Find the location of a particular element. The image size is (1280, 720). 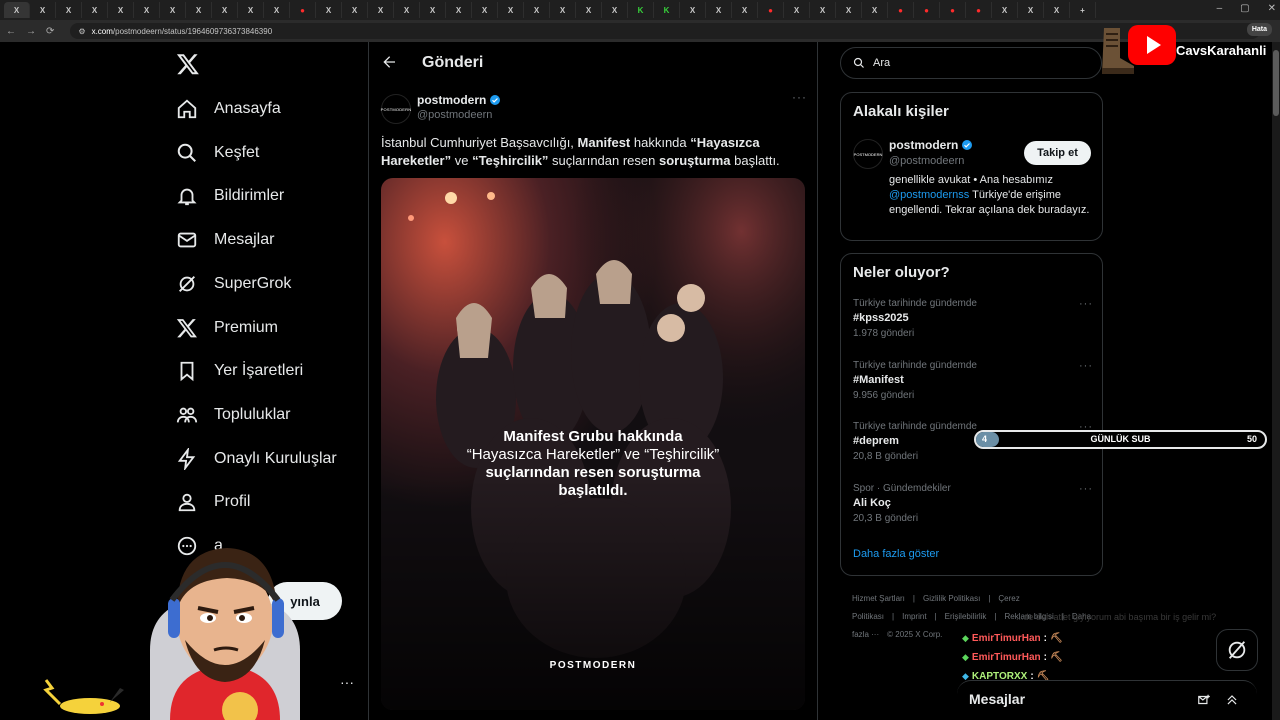

back-arrow-icon is located at coordinates (389, 62).